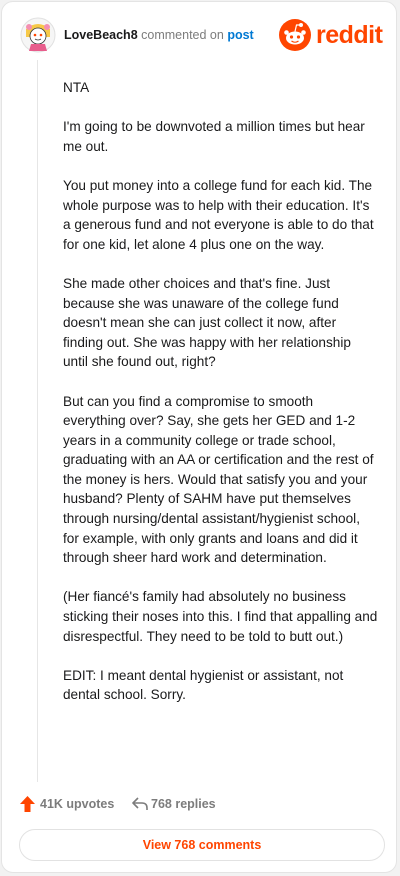 The image size is (400, 876). I want to click on reddit-logo: reddit, so click(333, 35).